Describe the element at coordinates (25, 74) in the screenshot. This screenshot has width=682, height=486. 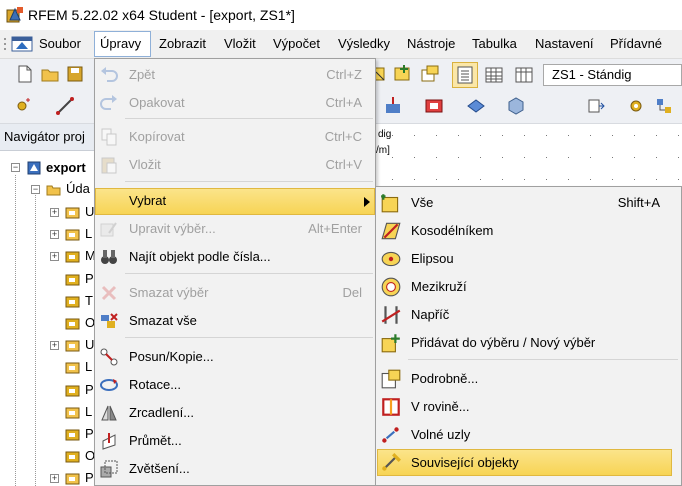
I see `new-file-icon` at that location.